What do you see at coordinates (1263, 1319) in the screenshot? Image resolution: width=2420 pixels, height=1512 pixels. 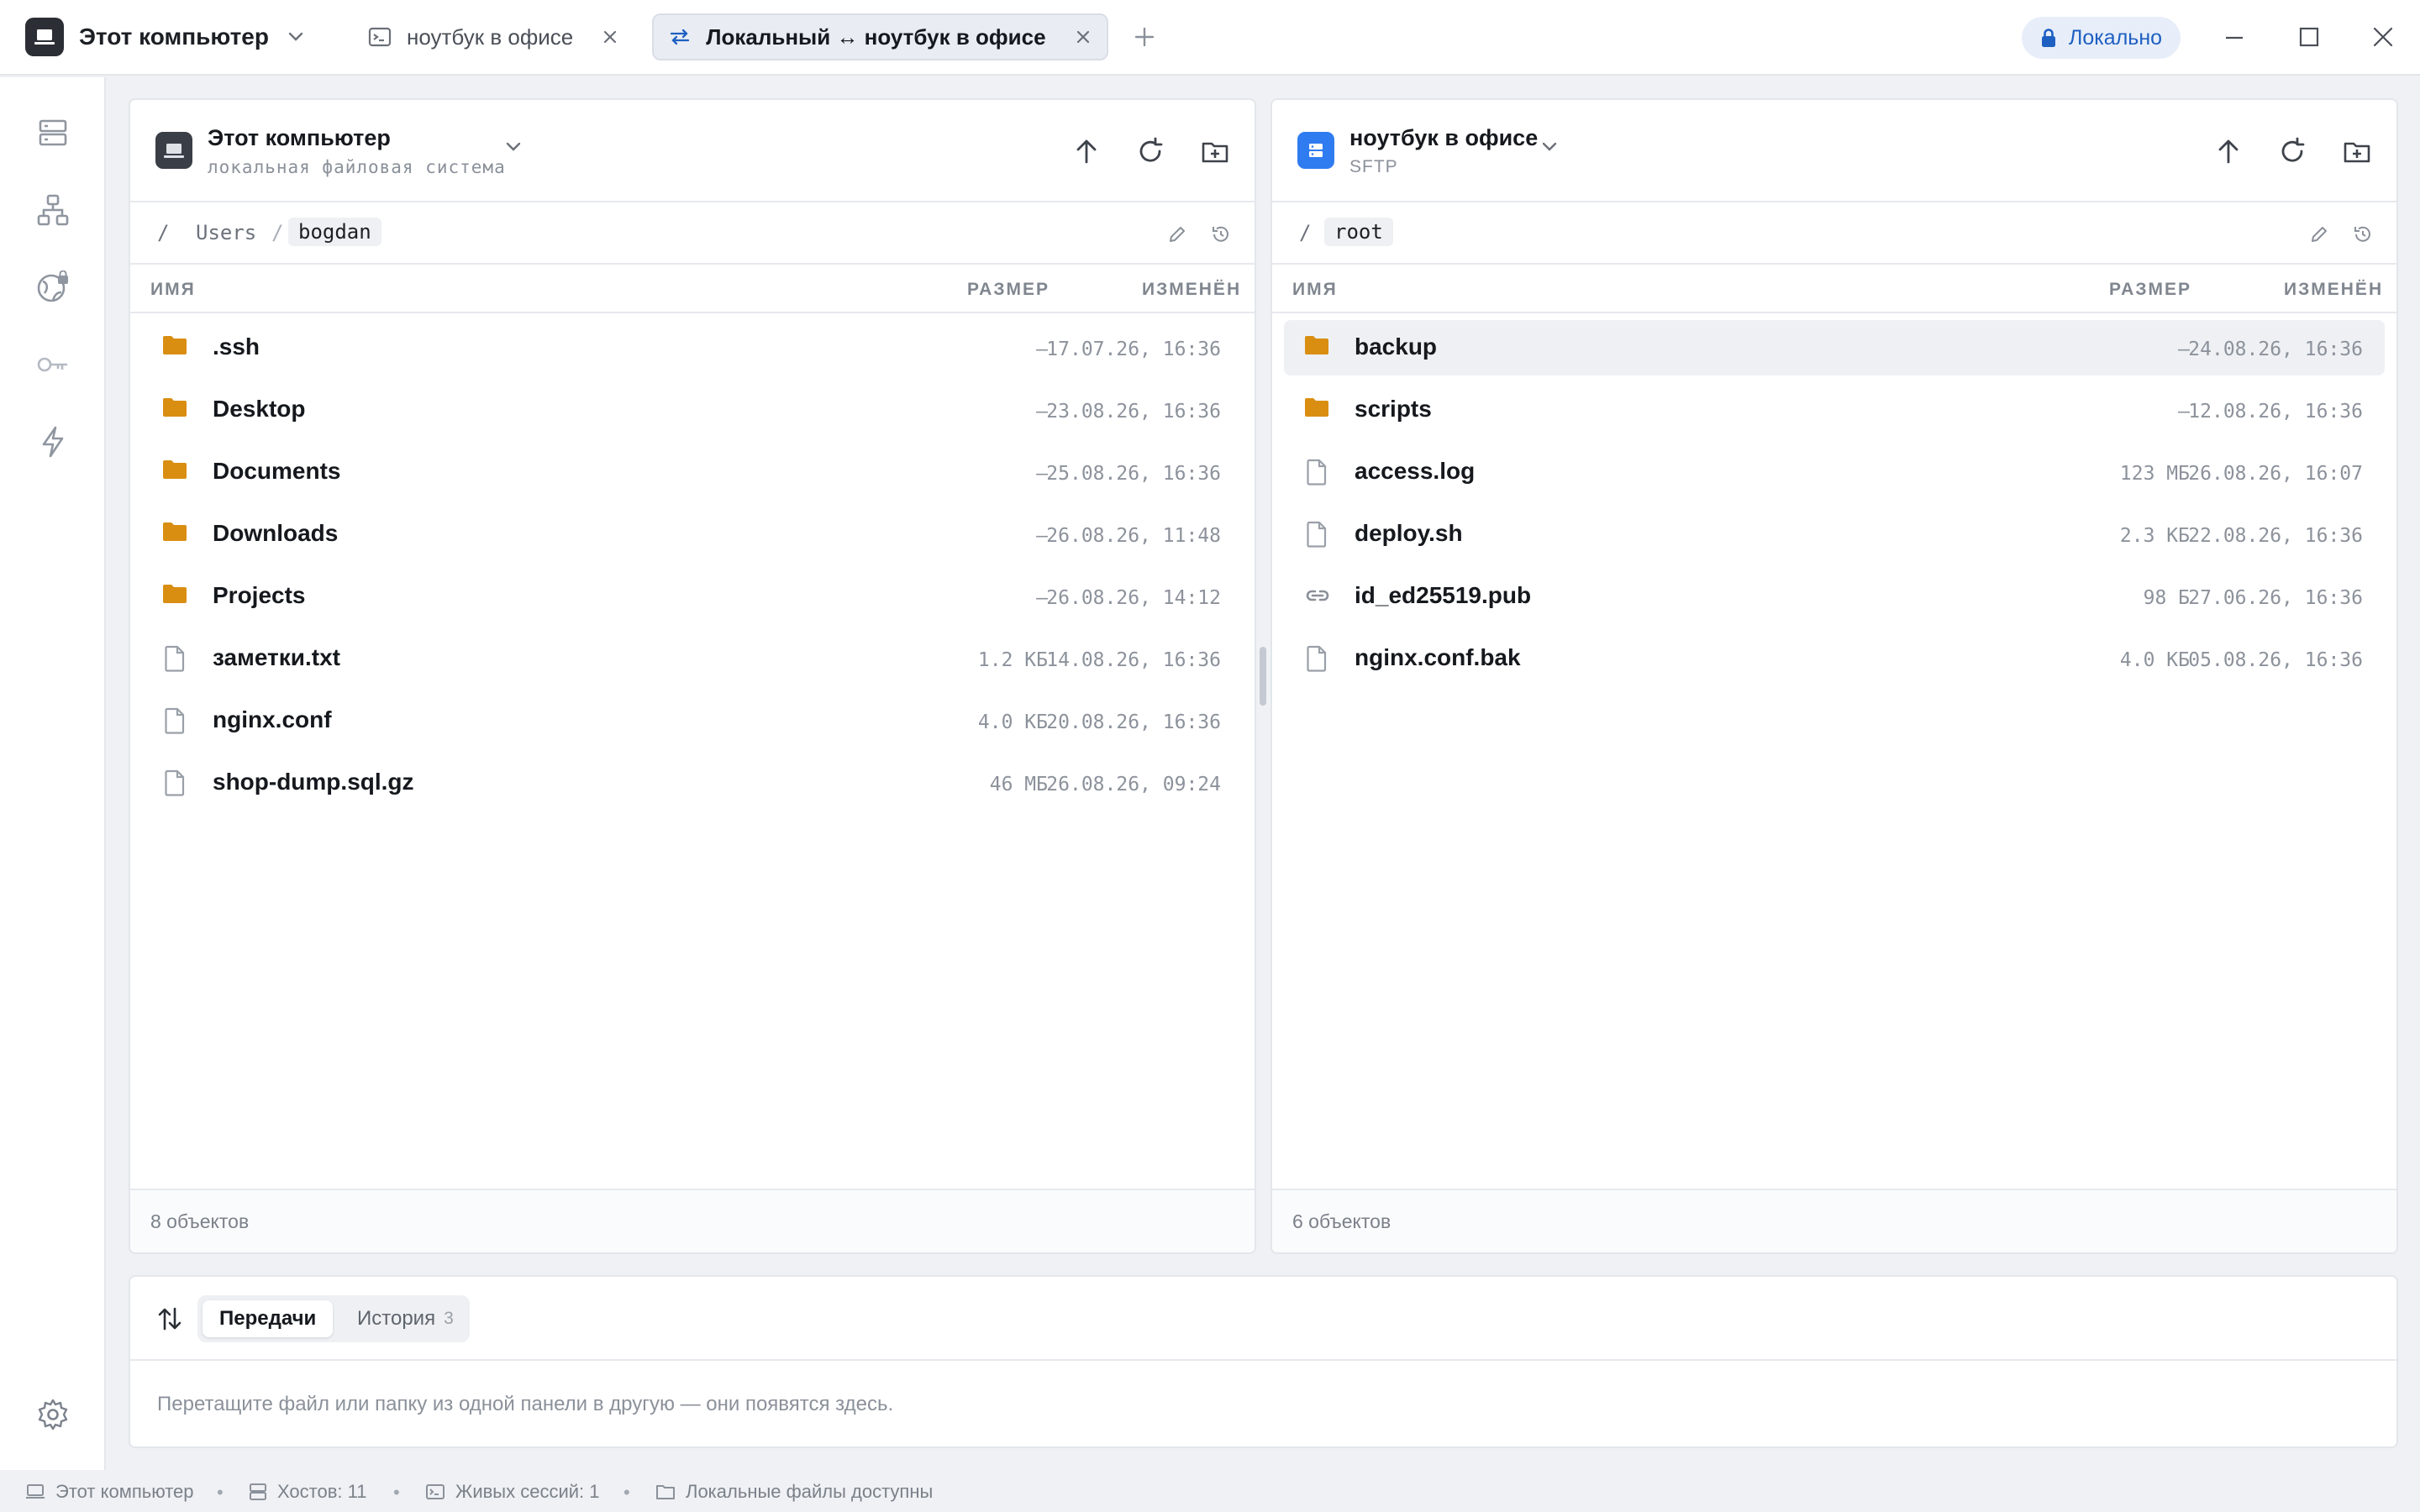 I see `transfers-header: Передачи История 3` at bounding box center [1263, 1319].